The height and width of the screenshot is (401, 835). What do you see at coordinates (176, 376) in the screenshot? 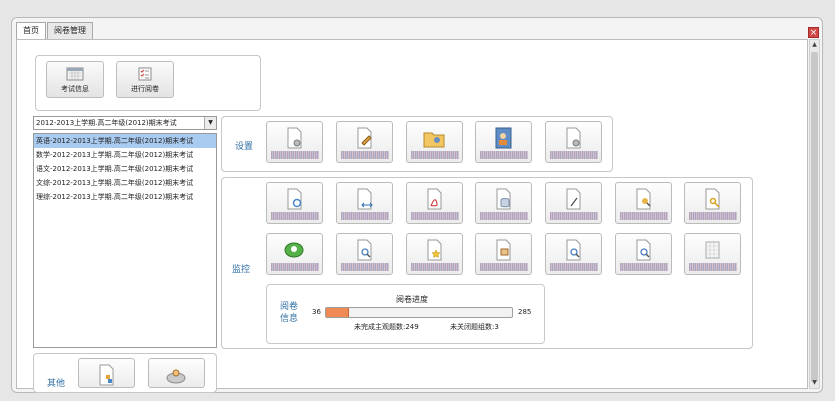
I see `user-disk-icon` at bounding box center [176, 376].